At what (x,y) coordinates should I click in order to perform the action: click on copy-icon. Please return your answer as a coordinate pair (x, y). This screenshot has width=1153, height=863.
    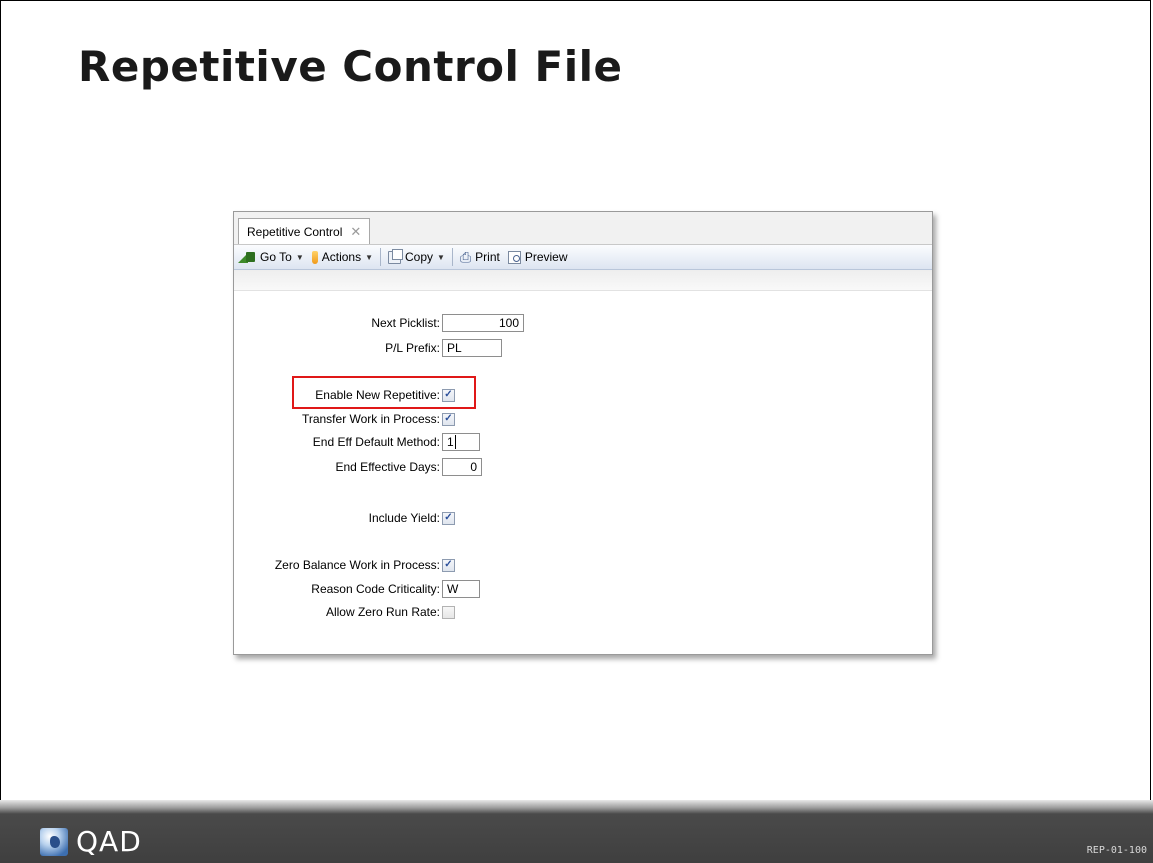
    Looking at the image, I should click on (396, 256).